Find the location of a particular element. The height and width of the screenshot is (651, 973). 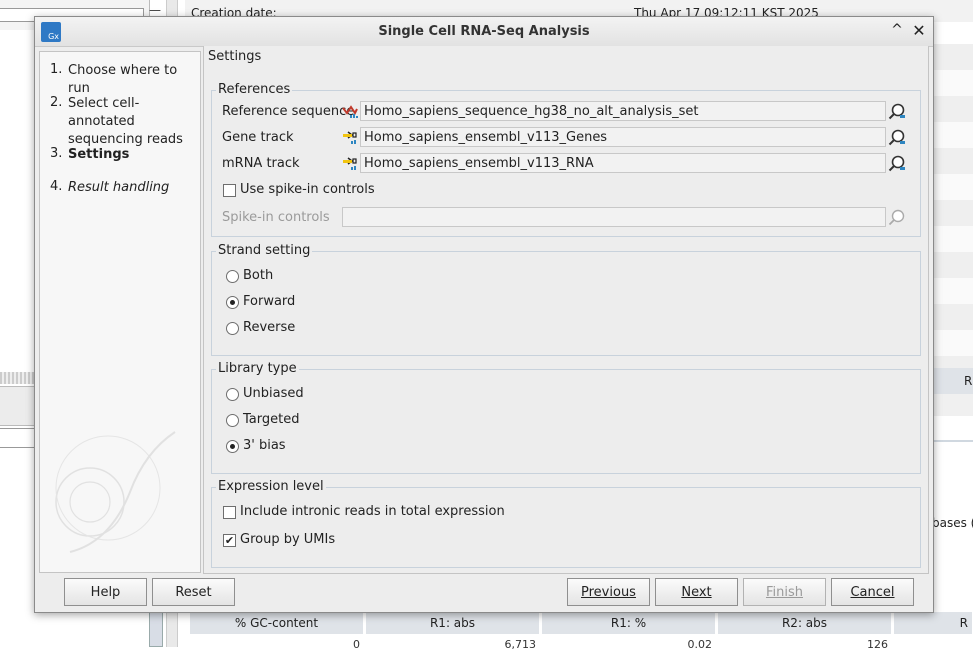

next-button: Next is located at coordinates (696, 592).